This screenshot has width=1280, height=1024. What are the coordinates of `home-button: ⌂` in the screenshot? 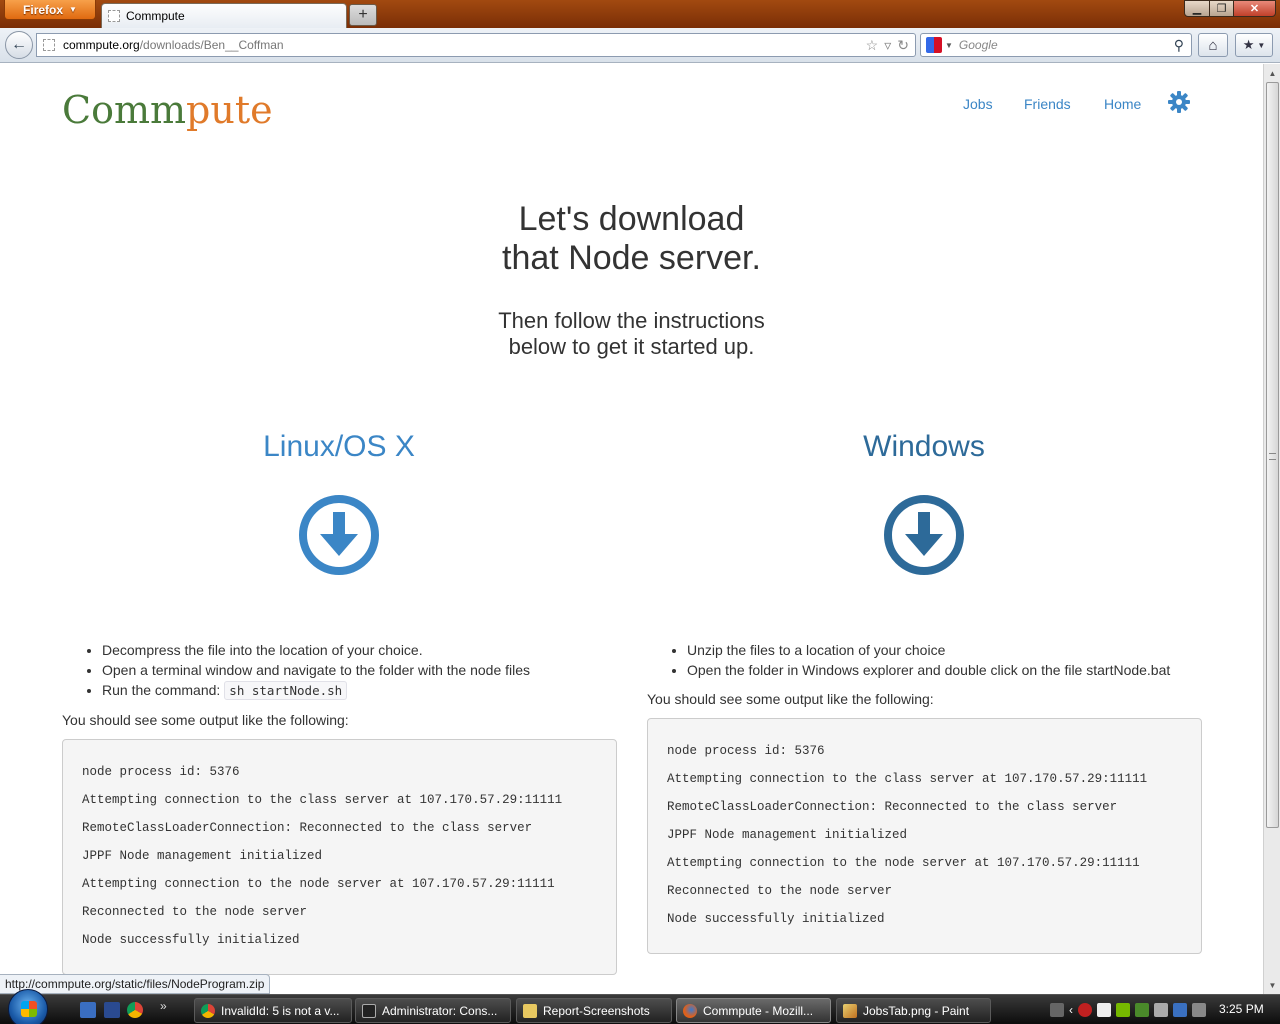 It's located at (1213, 45).